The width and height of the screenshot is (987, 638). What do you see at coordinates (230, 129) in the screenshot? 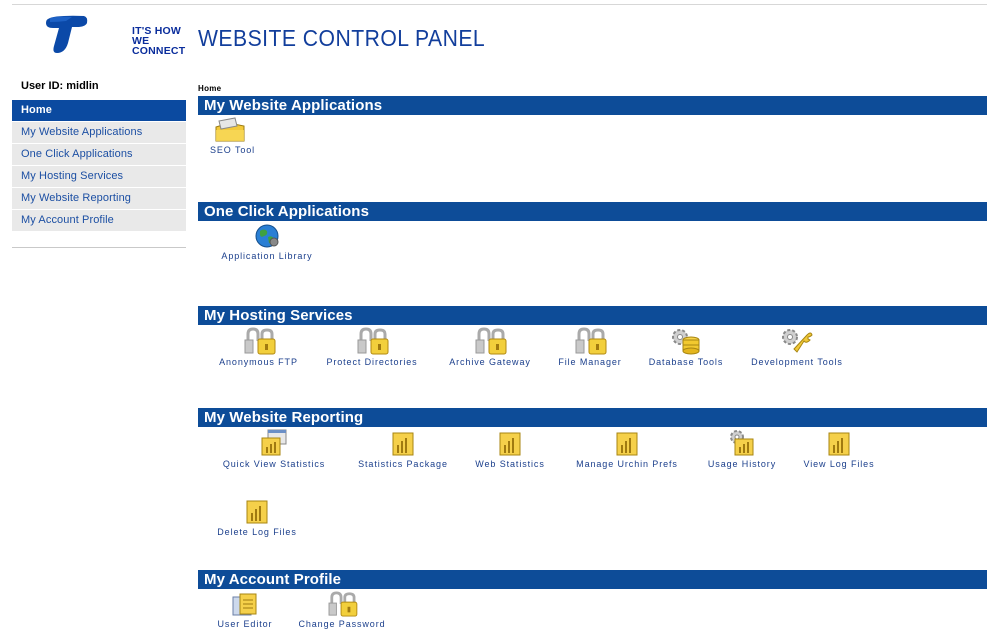
I see `seo-tool-icon` at bounding box center [230, 129].